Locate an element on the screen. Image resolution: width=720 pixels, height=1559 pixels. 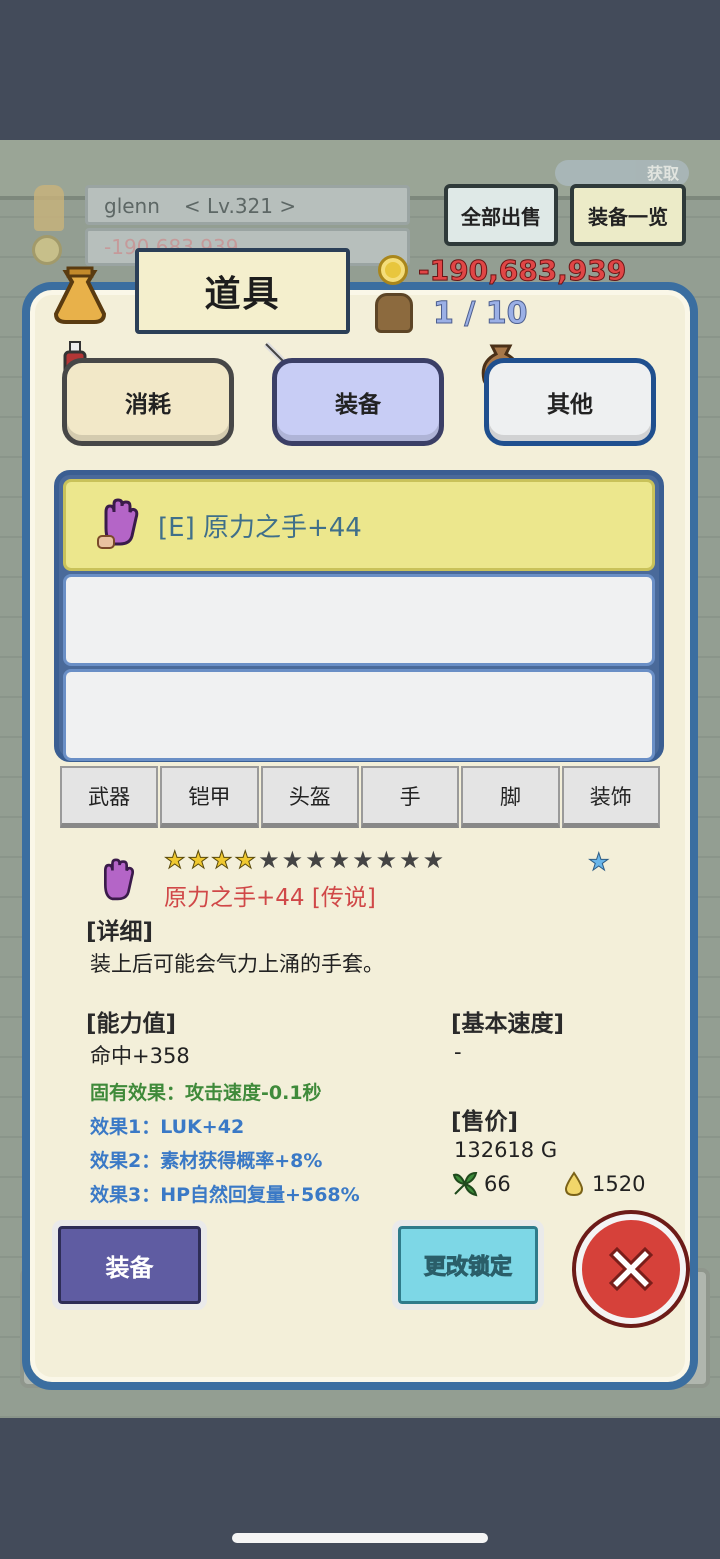
category-helmet-label: 头盔 is located at coordinates (309, 796).